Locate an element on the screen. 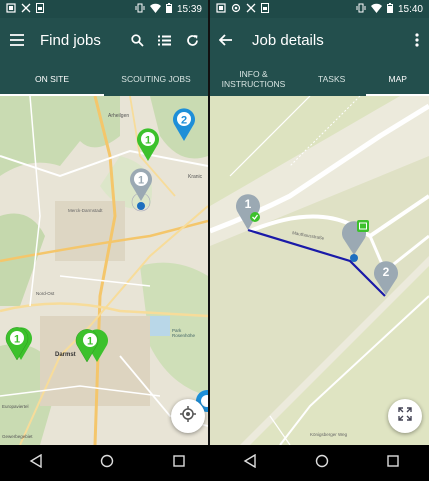 This screenshot has width=429, height=481. system-nav-bar is located at coordinates (214, 463).